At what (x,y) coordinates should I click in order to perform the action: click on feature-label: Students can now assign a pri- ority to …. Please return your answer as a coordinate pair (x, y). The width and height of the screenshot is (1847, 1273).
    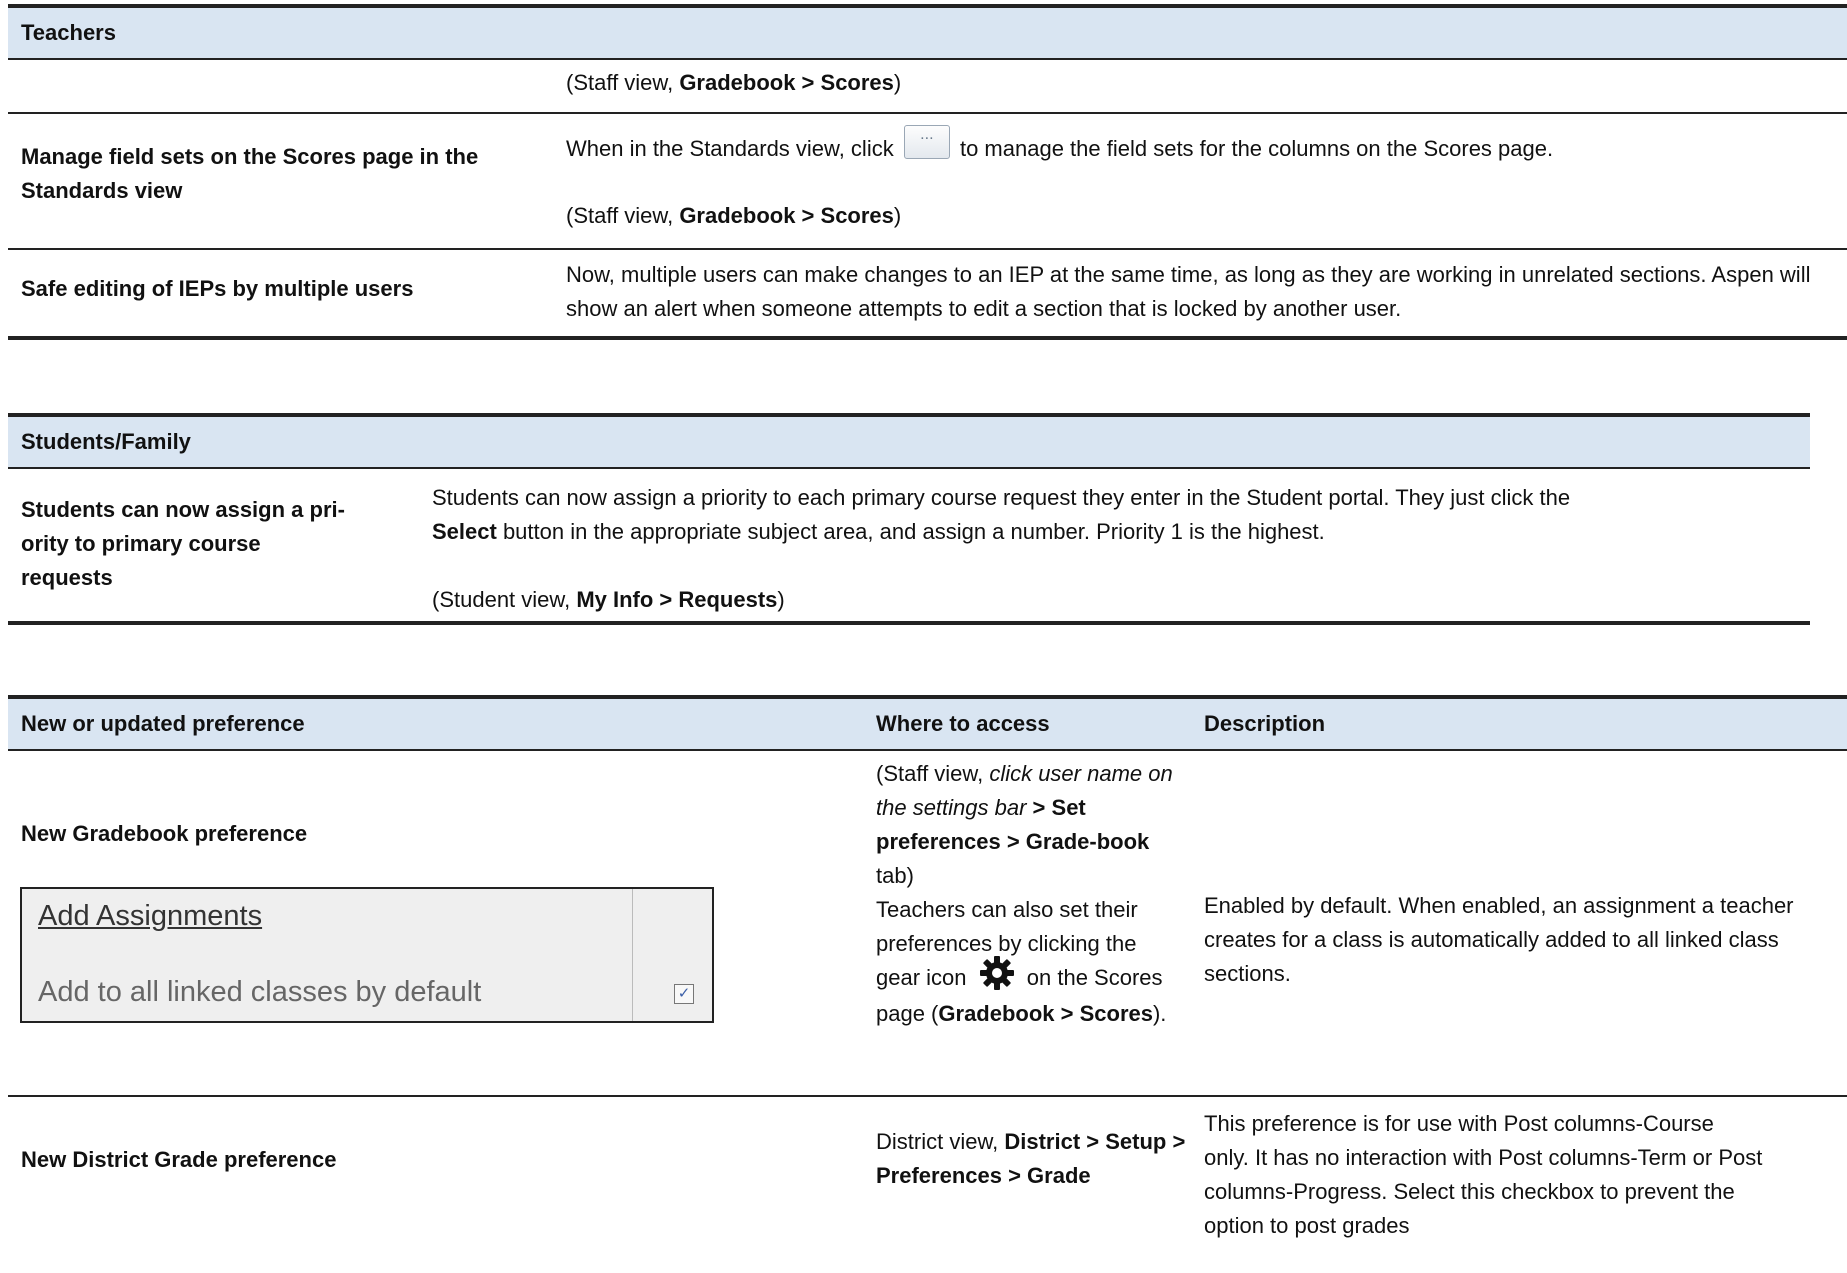
    Looking at the image, I should click on (183, 543).